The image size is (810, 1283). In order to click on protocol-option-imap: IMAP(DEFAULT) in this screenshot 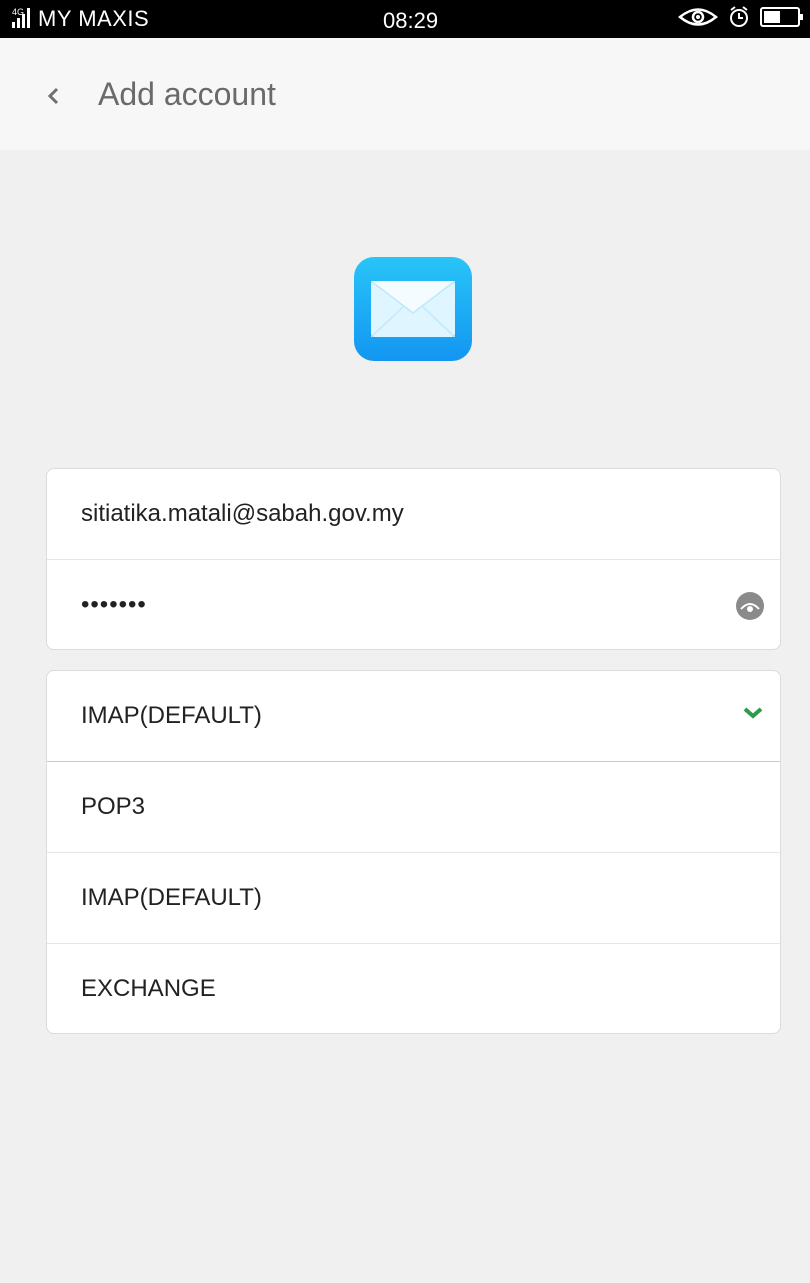, I will do `click(413, 898)`.